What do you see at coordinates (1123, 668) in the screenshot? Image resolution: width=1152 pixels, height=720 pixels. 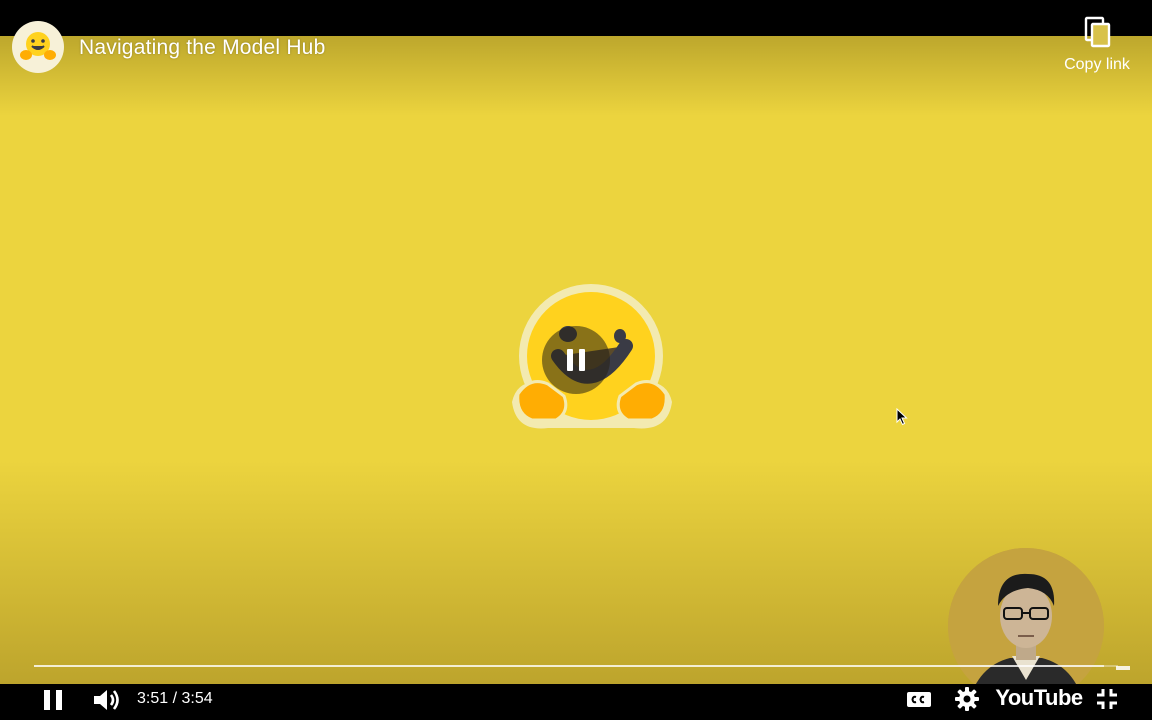 I see `progress-scrubber` at bounding box center [1123, 668].